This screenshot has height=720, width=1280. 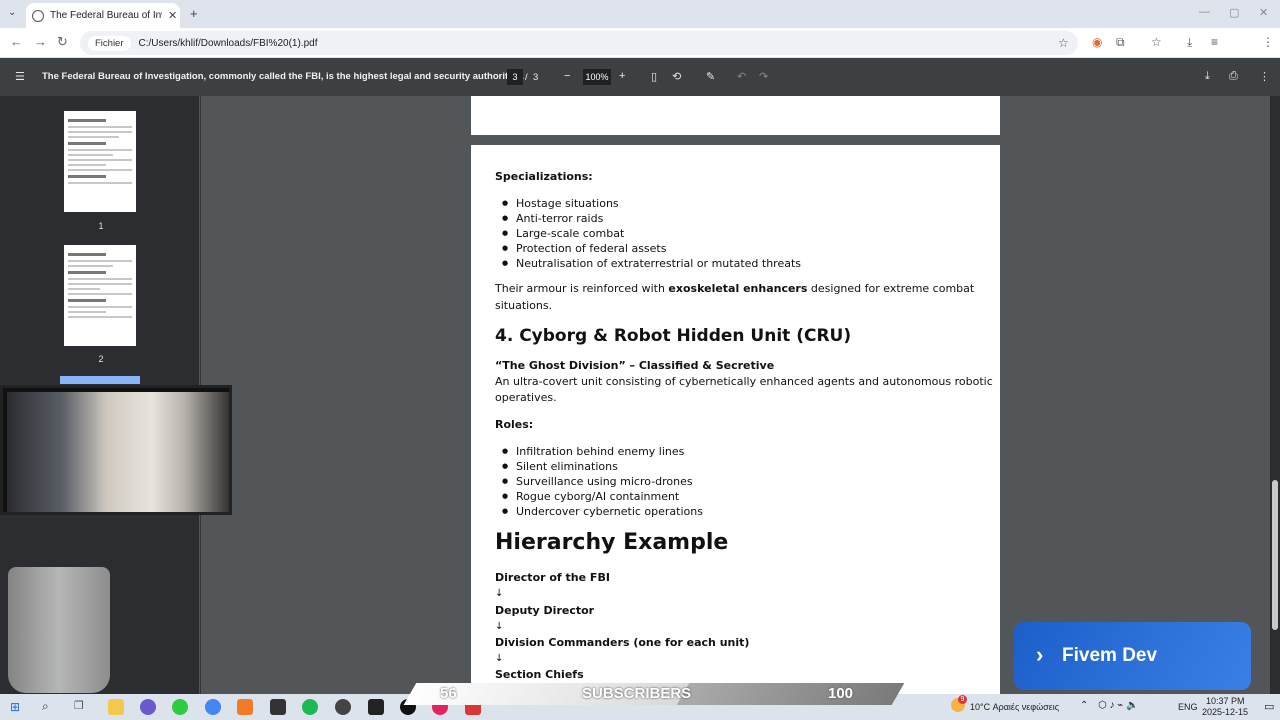 What do you see at coordinates (1118, 705) in the screenshot?
I see `tray-icons: ⬡ ♪ ⌁ 🔈` at bounding box center [1118, 705].